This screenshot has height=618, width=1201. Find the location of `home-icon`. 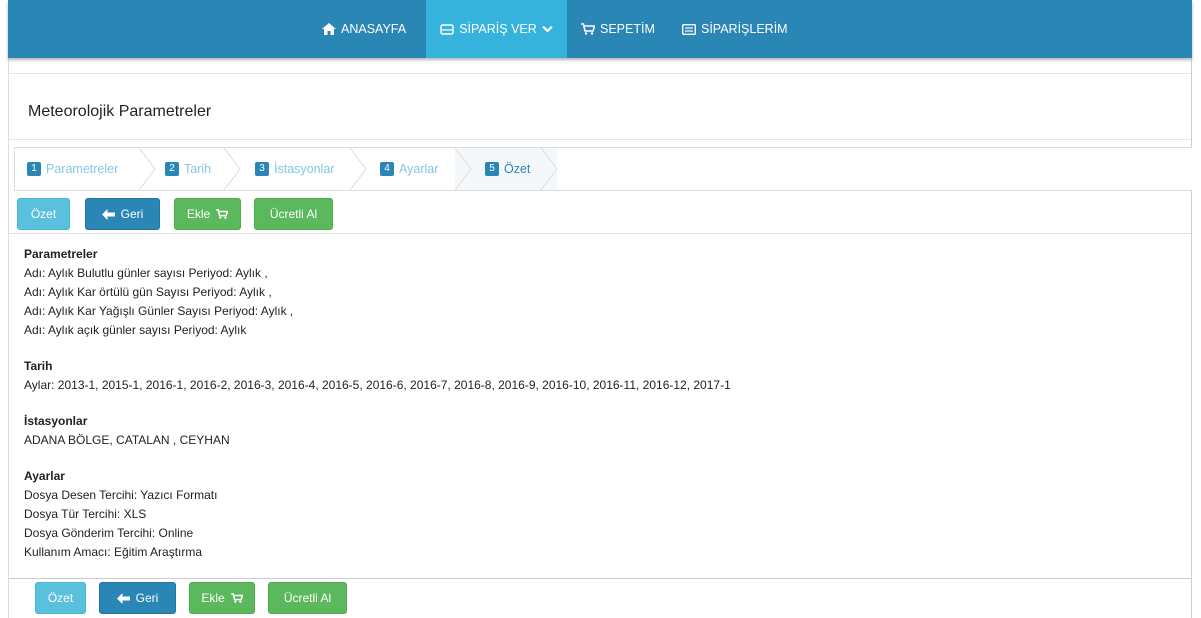

home-icon is located at coordinates (329, 29).